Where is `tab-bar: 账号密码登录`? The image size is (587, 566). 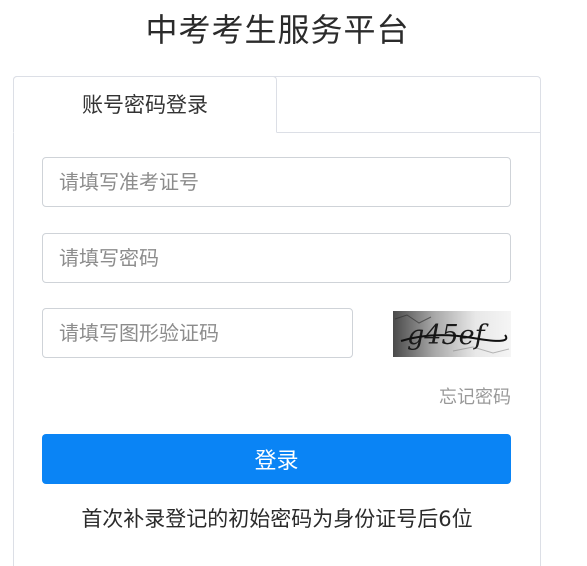 tab-bar: 账号密码登录 is located at coordinates (276, 104).